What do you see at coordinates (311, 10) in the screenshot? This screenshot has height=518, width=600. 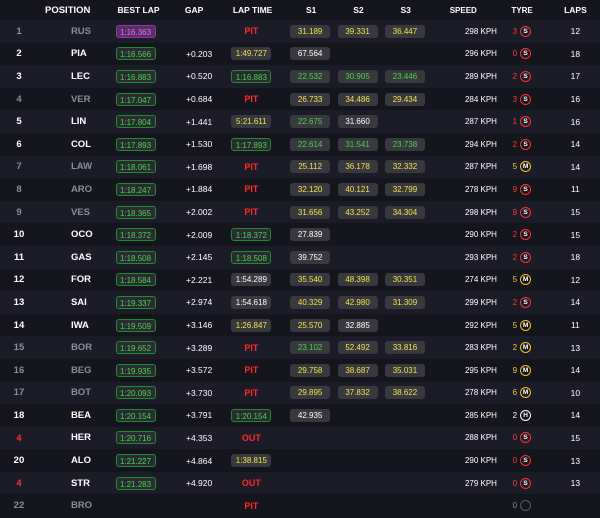 I see `header-s1: S1` at bounding box center [311, 10].